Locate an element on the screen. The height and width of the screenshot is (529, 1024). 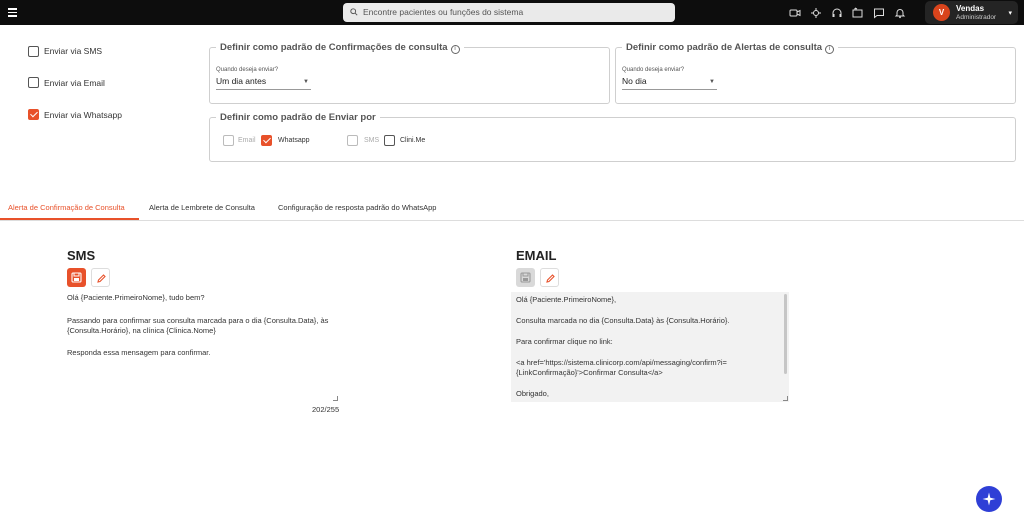
tab-reminder-alert: Alerta de Lembrete de Consulta is located at coordinates (202, 207).